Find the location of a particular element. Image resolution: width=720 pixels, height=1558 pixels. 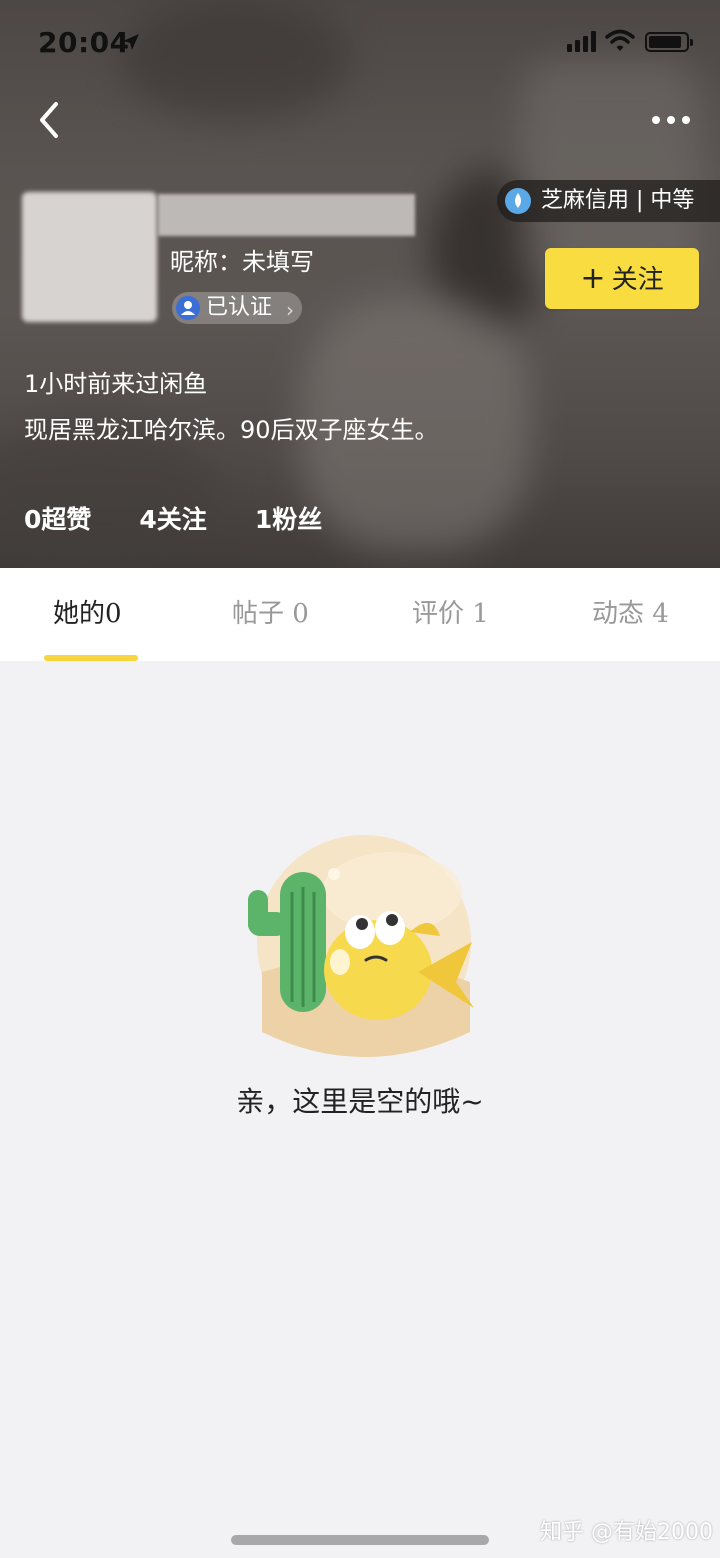

wifi-icon is located at coordinates (620, 40).